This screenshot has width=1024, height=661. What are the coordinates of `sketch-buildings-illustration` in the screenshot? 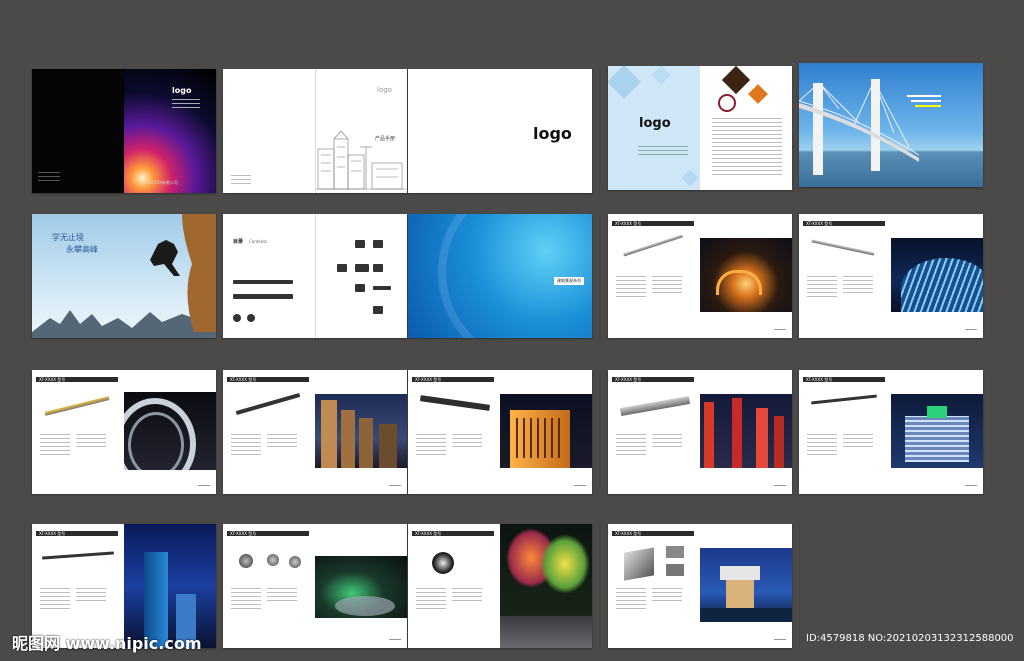 It's located at (361, 160).